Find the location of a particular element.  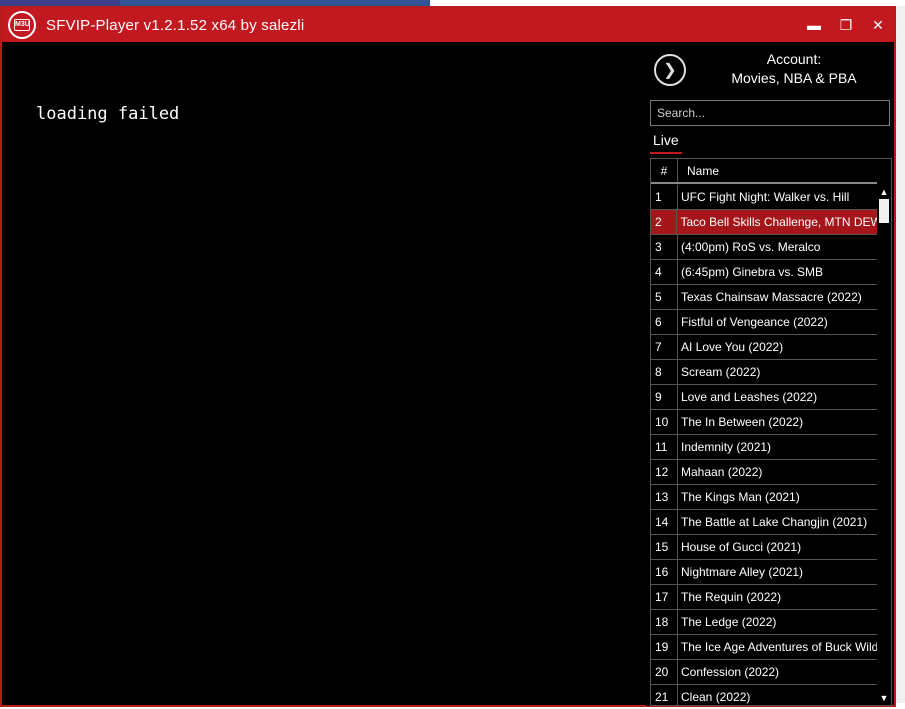

table-row: 3 (4:00pm) RoS vs. Meralco is located at coordinates (764, 247).